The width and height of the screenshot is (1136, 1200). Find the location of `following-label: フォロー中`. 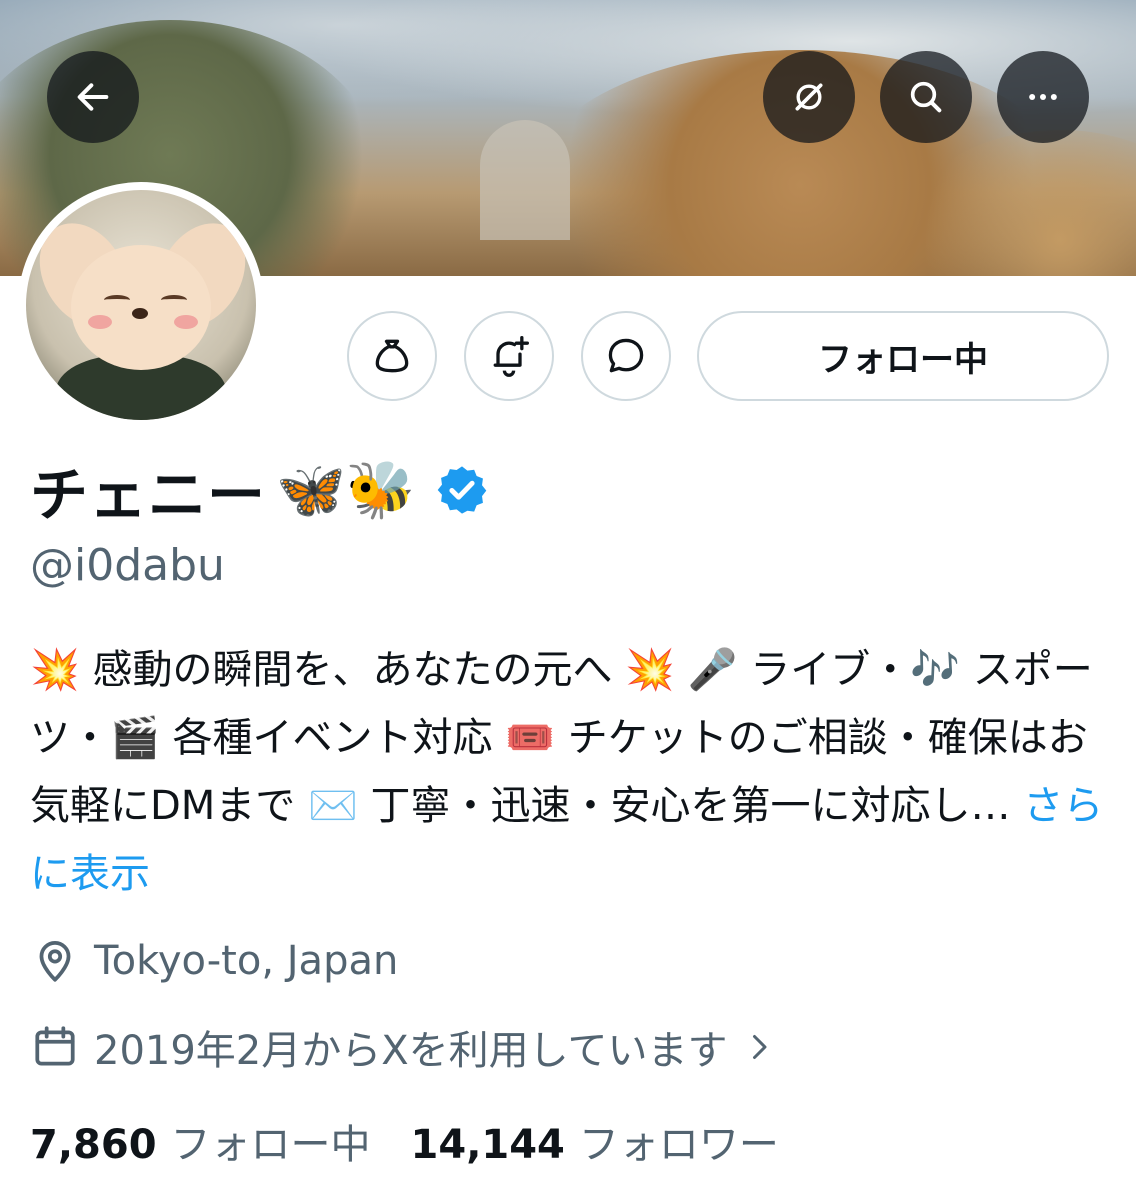

following-label: フォロー中 is located at coordinates (271, 1141).